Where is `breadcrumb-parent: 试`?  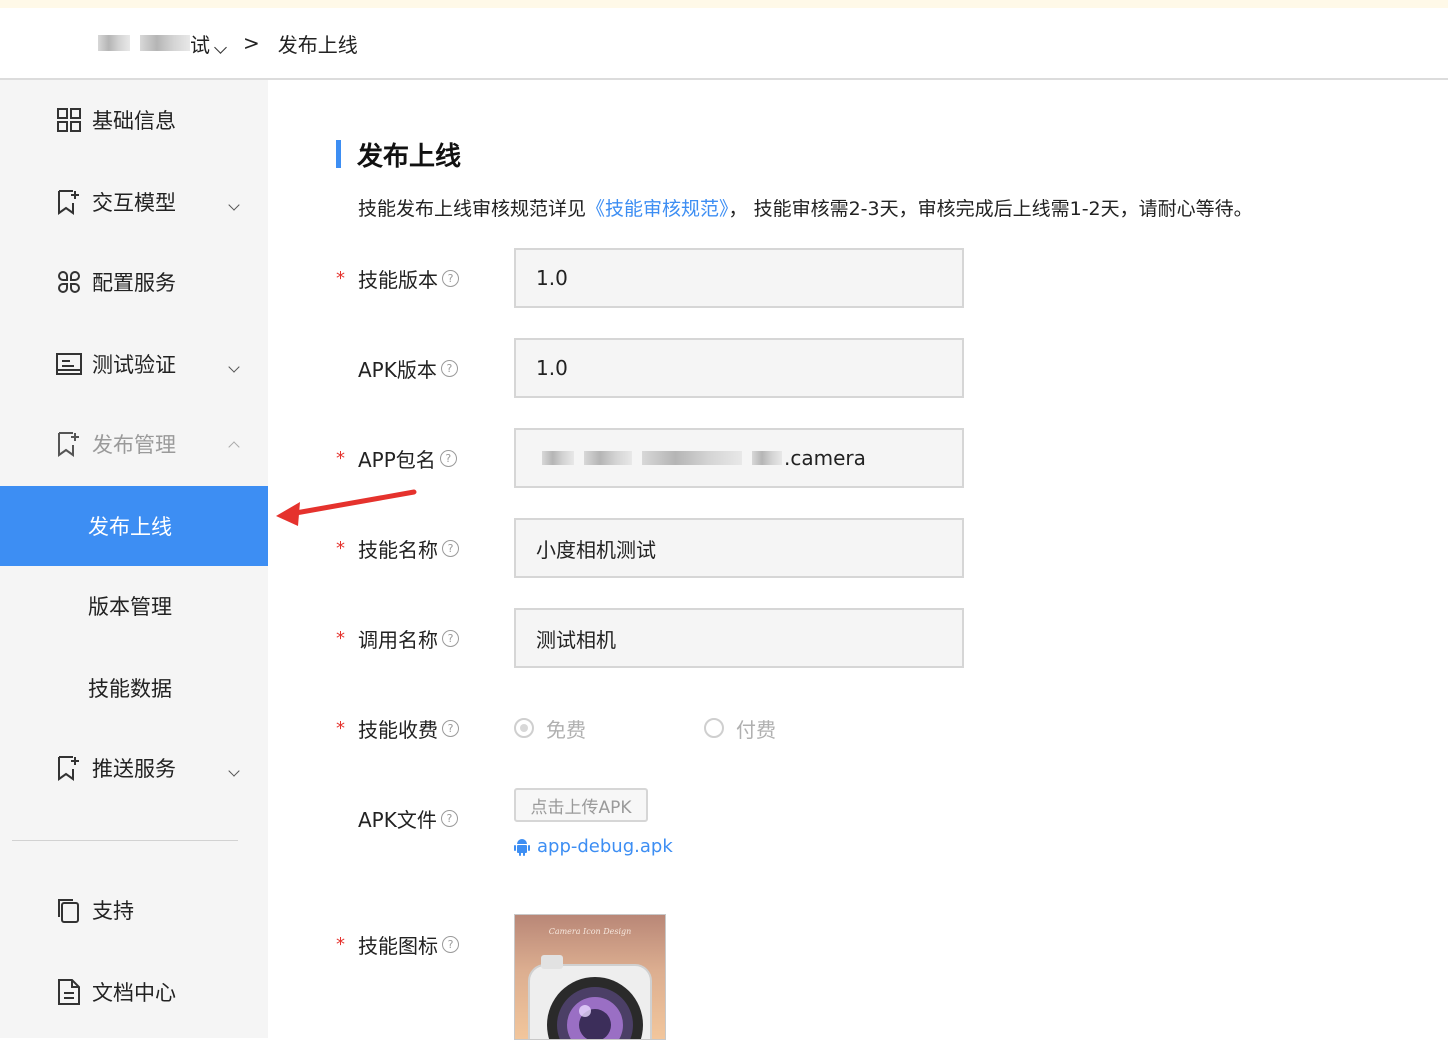 breadcrumb-parent: 试 is located at coordinates (208, 43).